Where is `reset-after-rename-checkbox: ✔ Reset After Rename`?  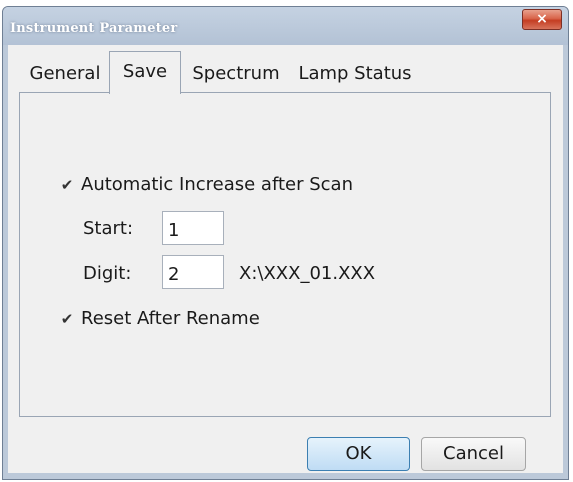 reset-after-rename-checkbox: ✔ Reset After Rename is located at coordinates (159, 318).